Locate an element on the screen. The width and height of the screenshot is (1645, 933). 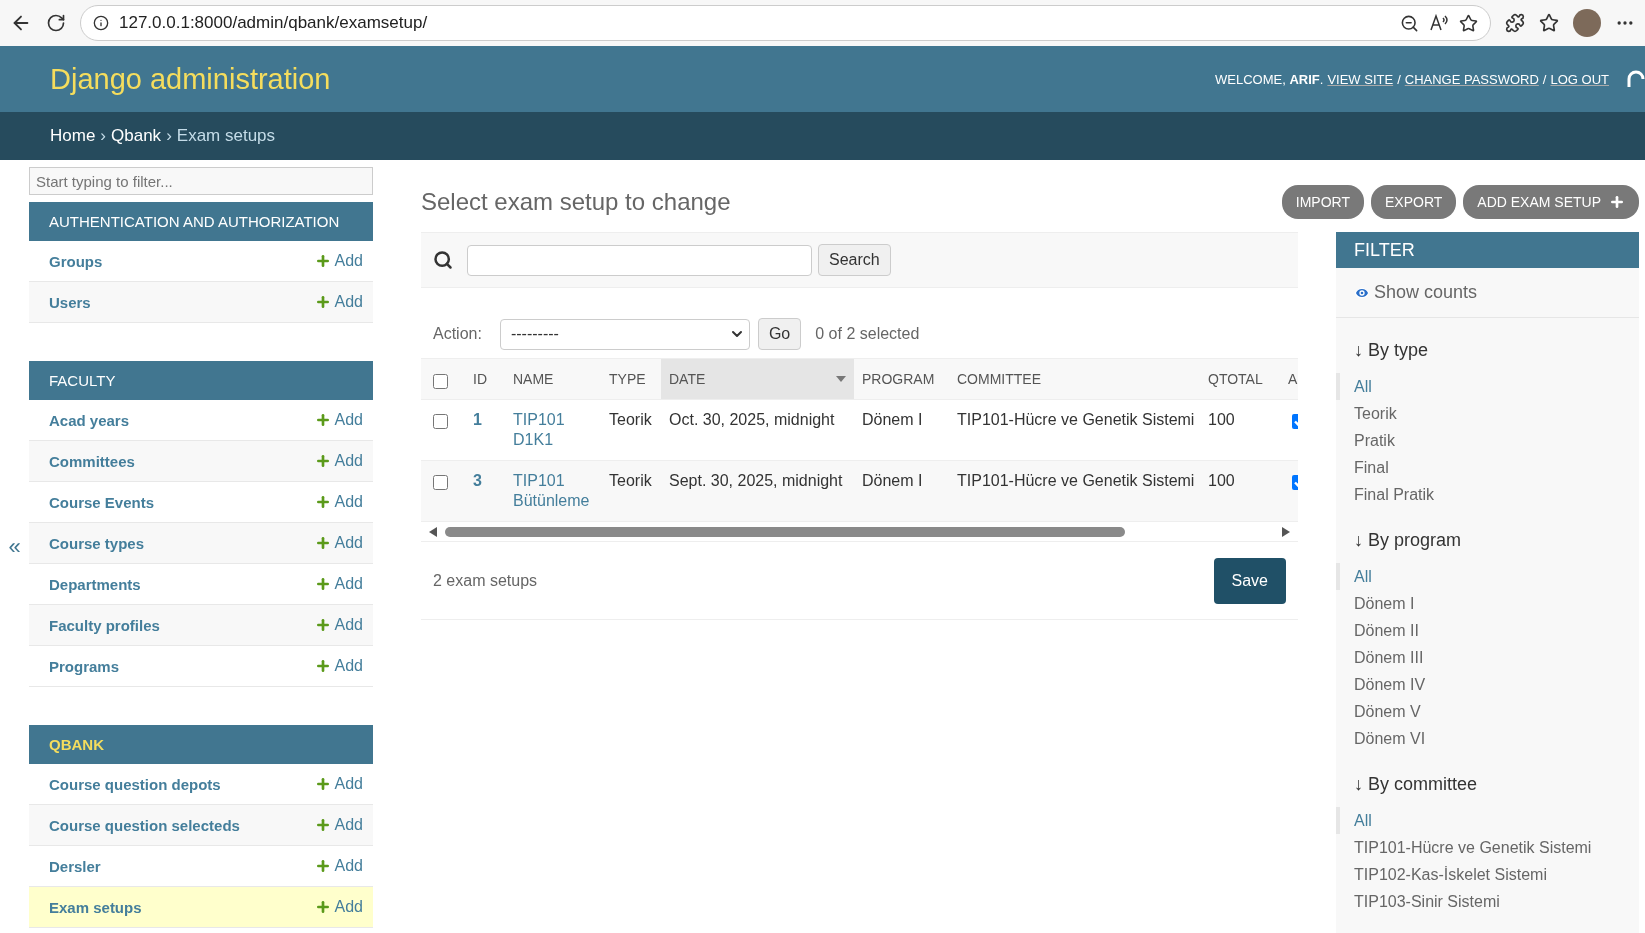
filter-heading: ↓ By program is located at coordinates (1487, 535).